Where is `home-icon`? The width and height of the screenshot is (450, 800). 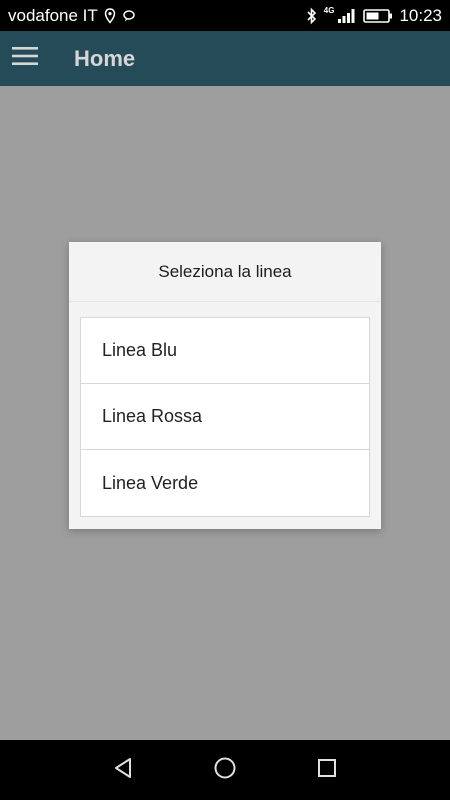 home-icon is located at coordinates (225, 770).